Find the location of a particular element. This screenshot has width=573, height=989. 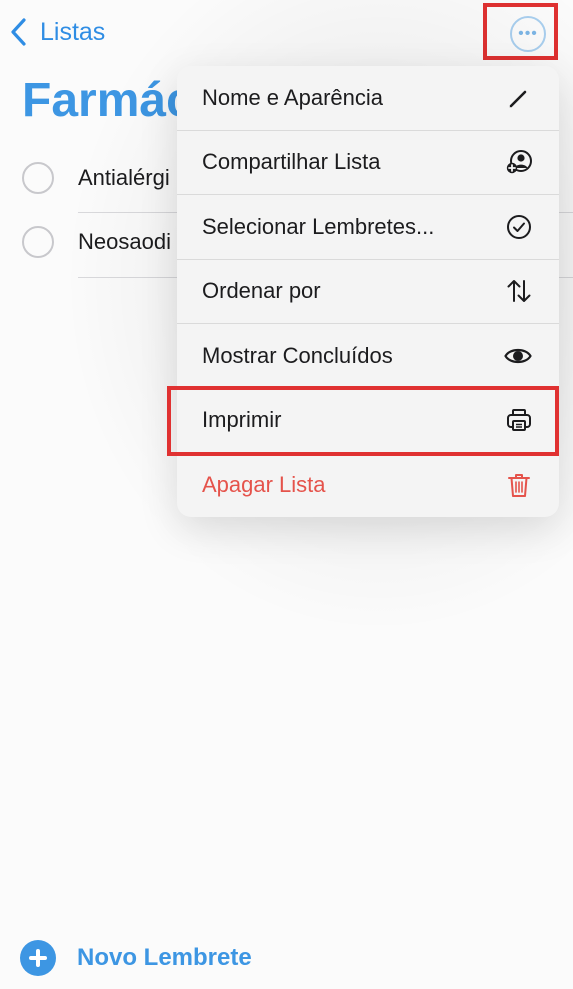

menu-item-label: Compartilhar Lista is located at coordinates (291, 161).